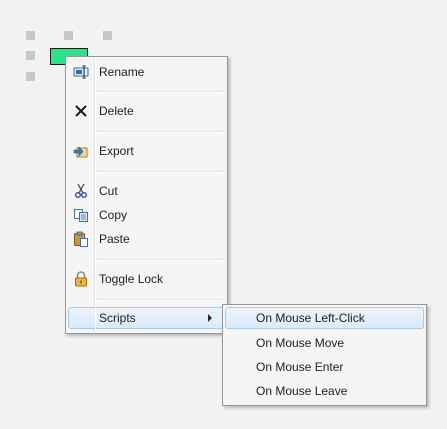 This screenshot has height=429, width=447. I want to click on copy-icon, so click(81, 215).